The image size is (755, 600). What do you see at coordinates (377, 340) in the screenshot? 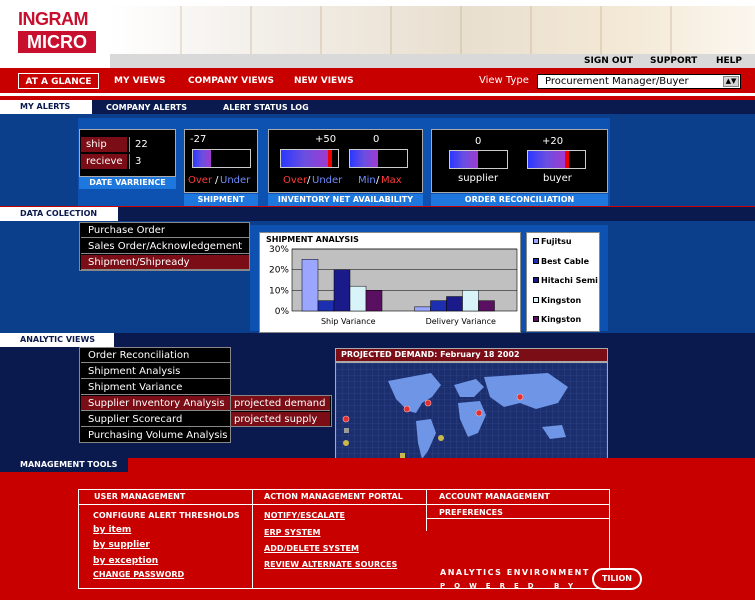
I see `analytic-tab-bar: ANALYTIC VIEWS` at bounding box center [377, 340].